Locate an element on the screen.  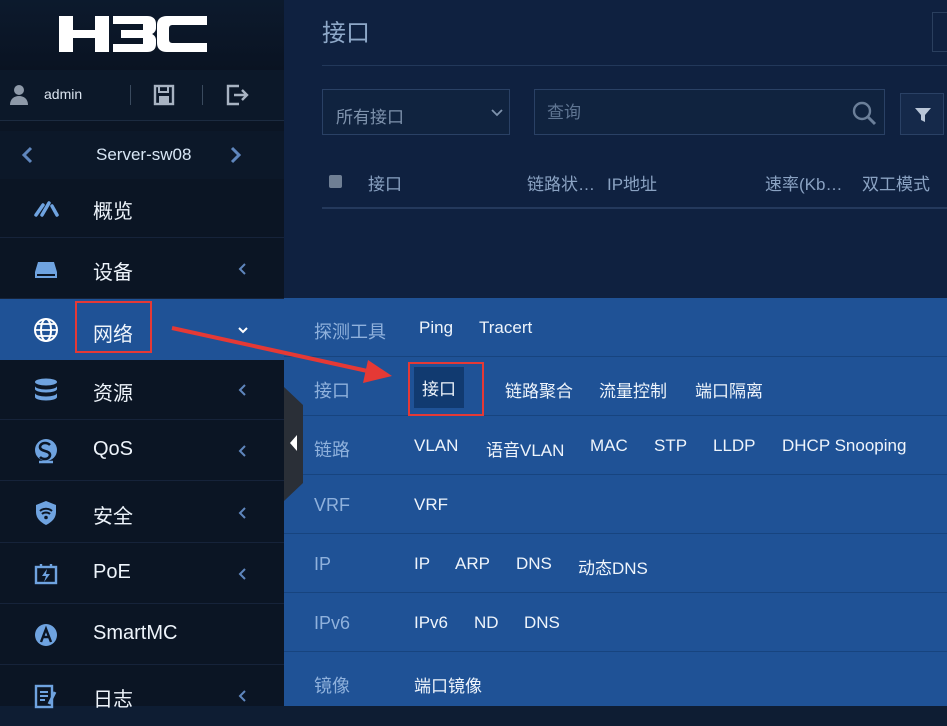
nav-label: 设备 is located at coordinates (113, 273).